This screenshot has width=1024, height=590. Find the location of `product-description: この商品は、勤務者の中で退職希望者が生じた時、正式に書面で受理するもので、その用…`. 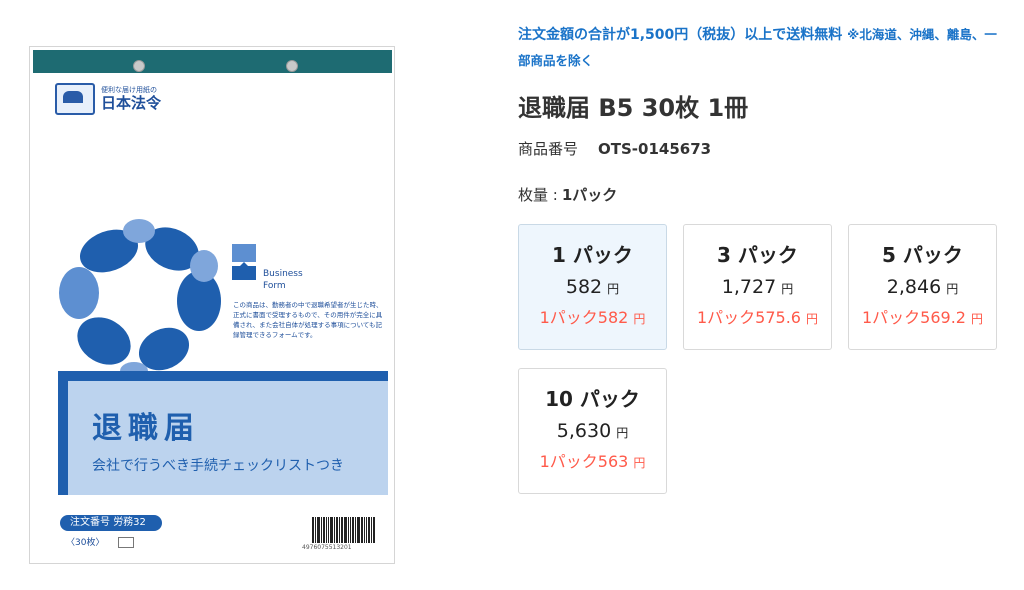

product-description: この商品は、勤務者の中で退職希望者が生じた時、正式に書面で受理するもので、その用… is located at coordinates (308, 320).